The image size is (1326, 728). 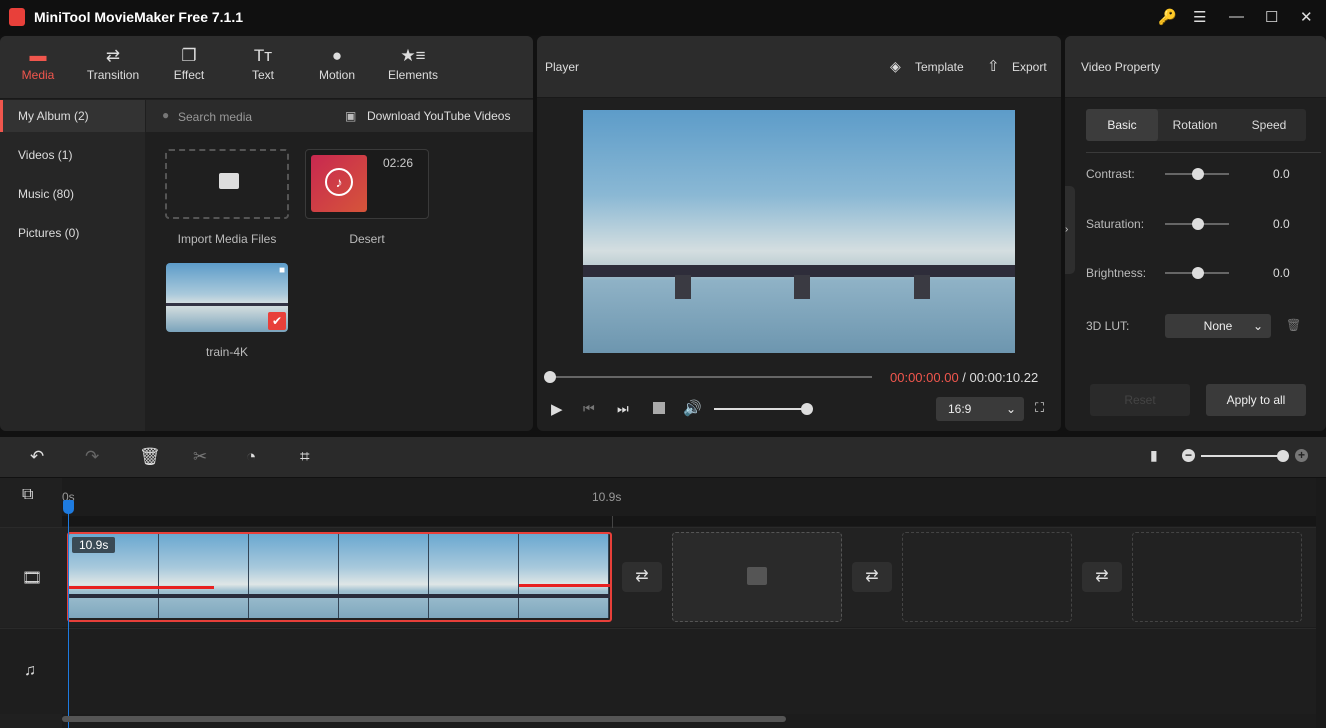 What do you see at coordinates (68, 507) in the screenshot?
I see `playhead-handle` at bounding box center [68, 507].